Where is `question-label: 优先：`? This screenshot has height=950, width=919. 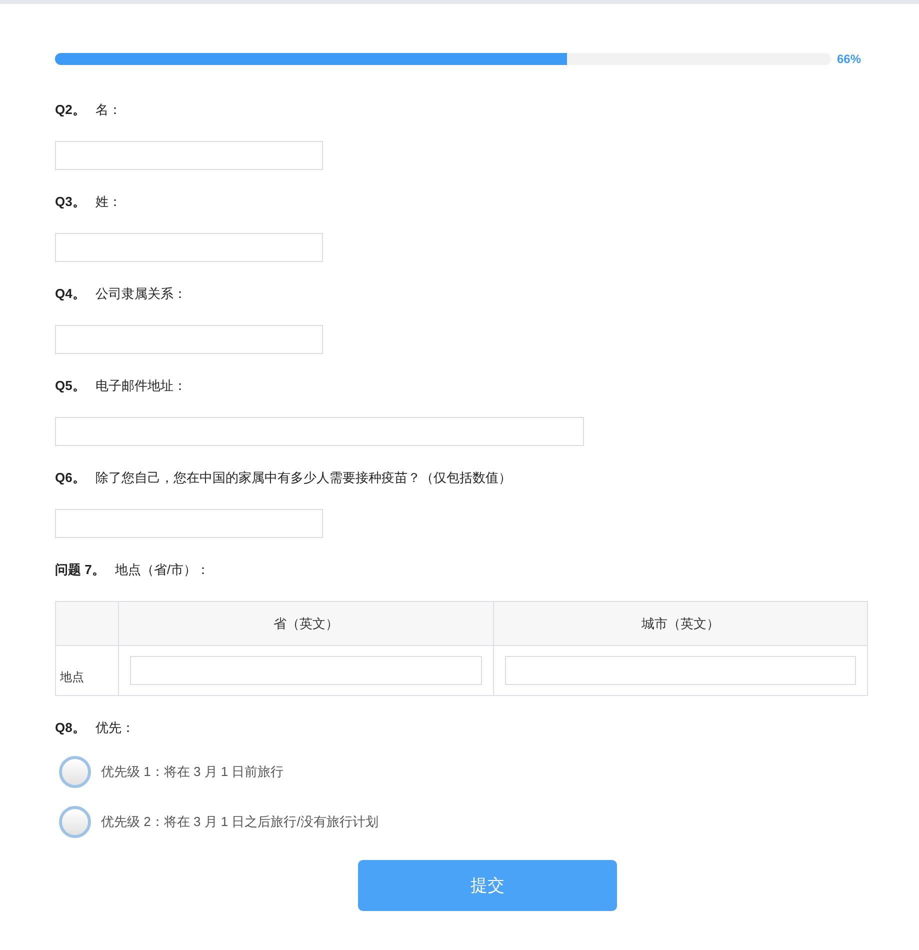 question-label: 优先： is located at coordinates (114, 728).